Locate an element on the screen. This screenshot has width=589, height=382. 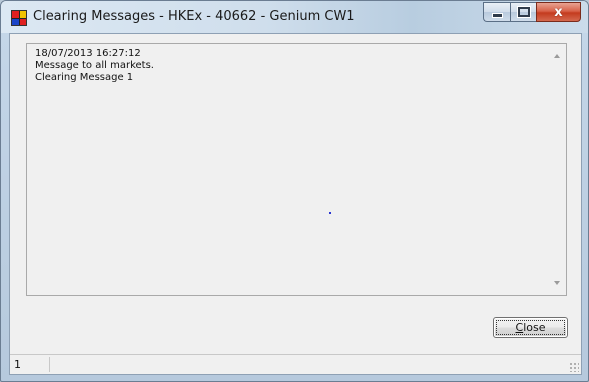
close-button: Close is located at coordinates (530, 327).